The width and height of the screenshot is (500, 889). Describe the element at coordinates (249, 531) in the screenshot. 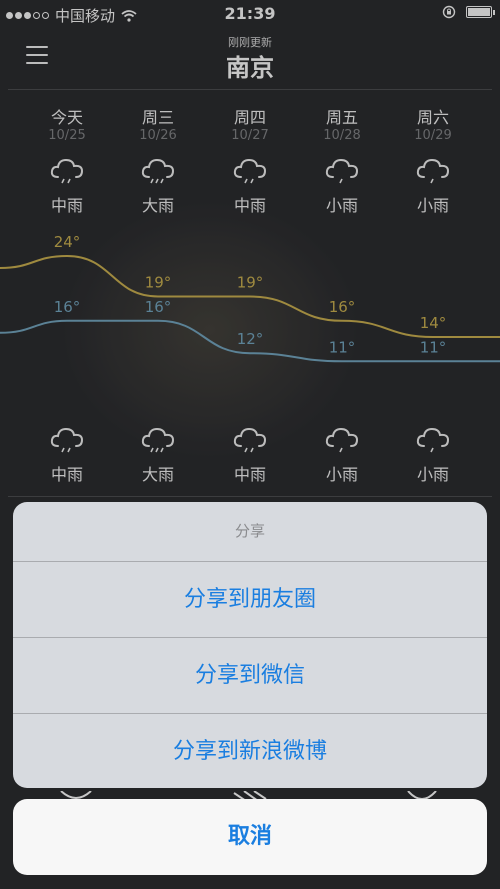

I see `share-sheet-title: 分享` at that location.